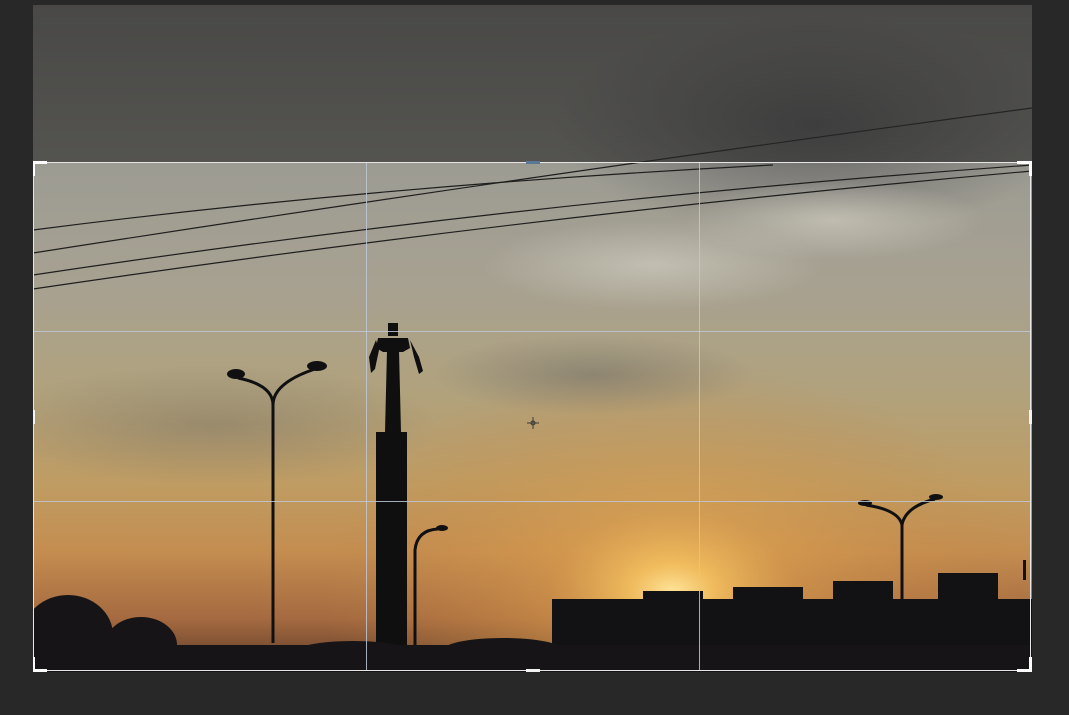 This screenshot has height=715, width=1069. What do you see at coordinates (40, 168) in the screenshot?
I see `crop-handle-top-left` at bounding box center [40, 168].